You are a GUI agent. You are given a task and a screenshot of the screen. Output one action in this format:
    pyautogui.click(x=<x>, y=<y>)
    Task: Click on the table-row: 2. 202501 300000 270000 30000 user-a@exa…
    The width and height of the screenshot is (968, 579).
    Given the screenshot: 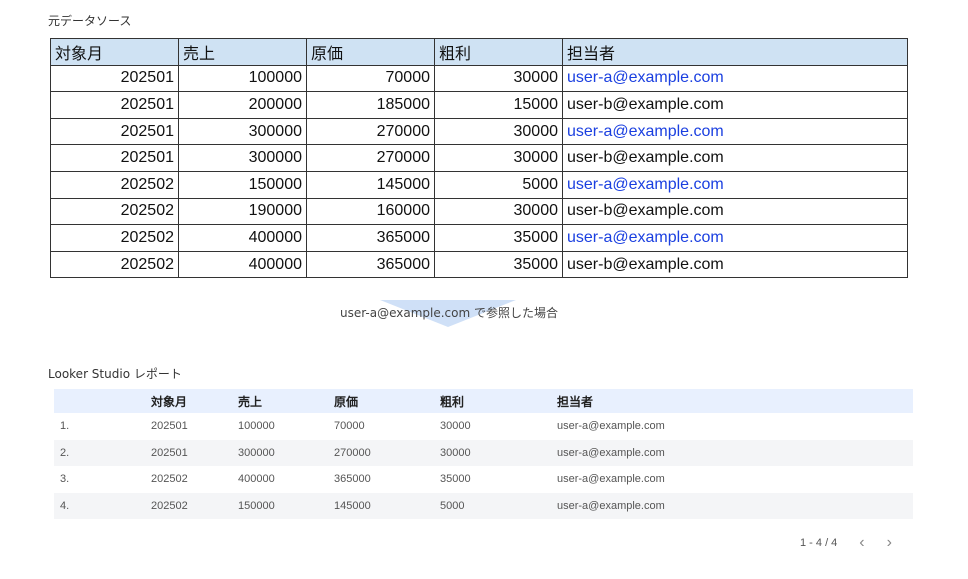 What is the action you would take?
    pyautogui.click(x=483, y=452)
    